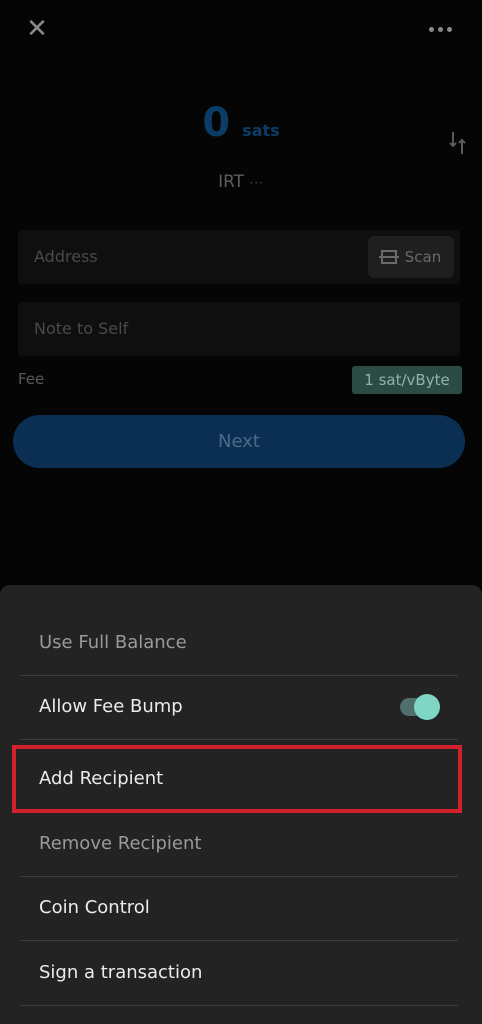 This screenshot has height=1024, width=482. Describe the element at coordinates (256, 183) in the screenshot. I see `currency-suffix: ···` at that location.